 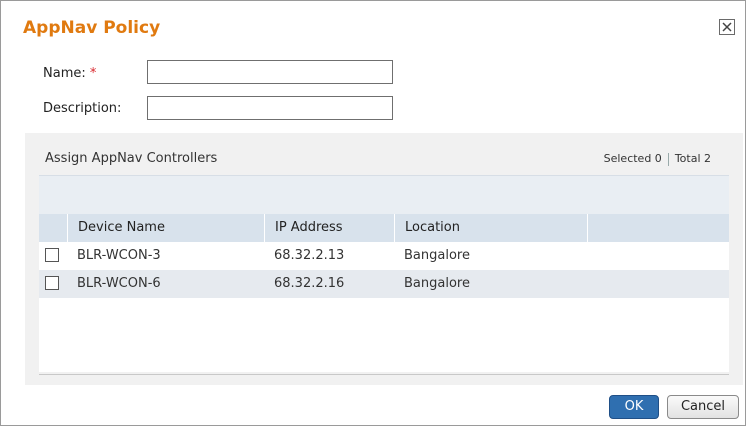 What do you see at coordinates (309, 283) in the screenshot?
I see `cell-ip-address: 68.32.2.16` at bounding box center [309, 283].